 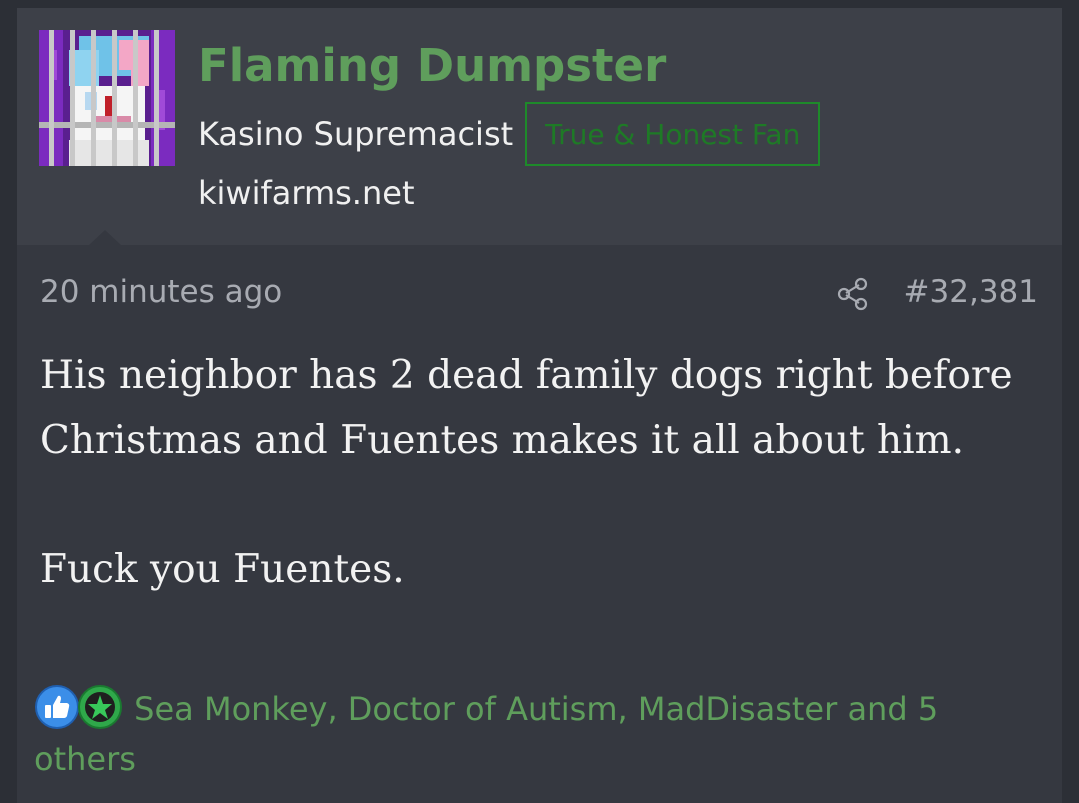 What do you see at coordinates (673, 134) in the screenshot?
I see `user-banner: True & Honest Fan` at bounding box center [673, 134].